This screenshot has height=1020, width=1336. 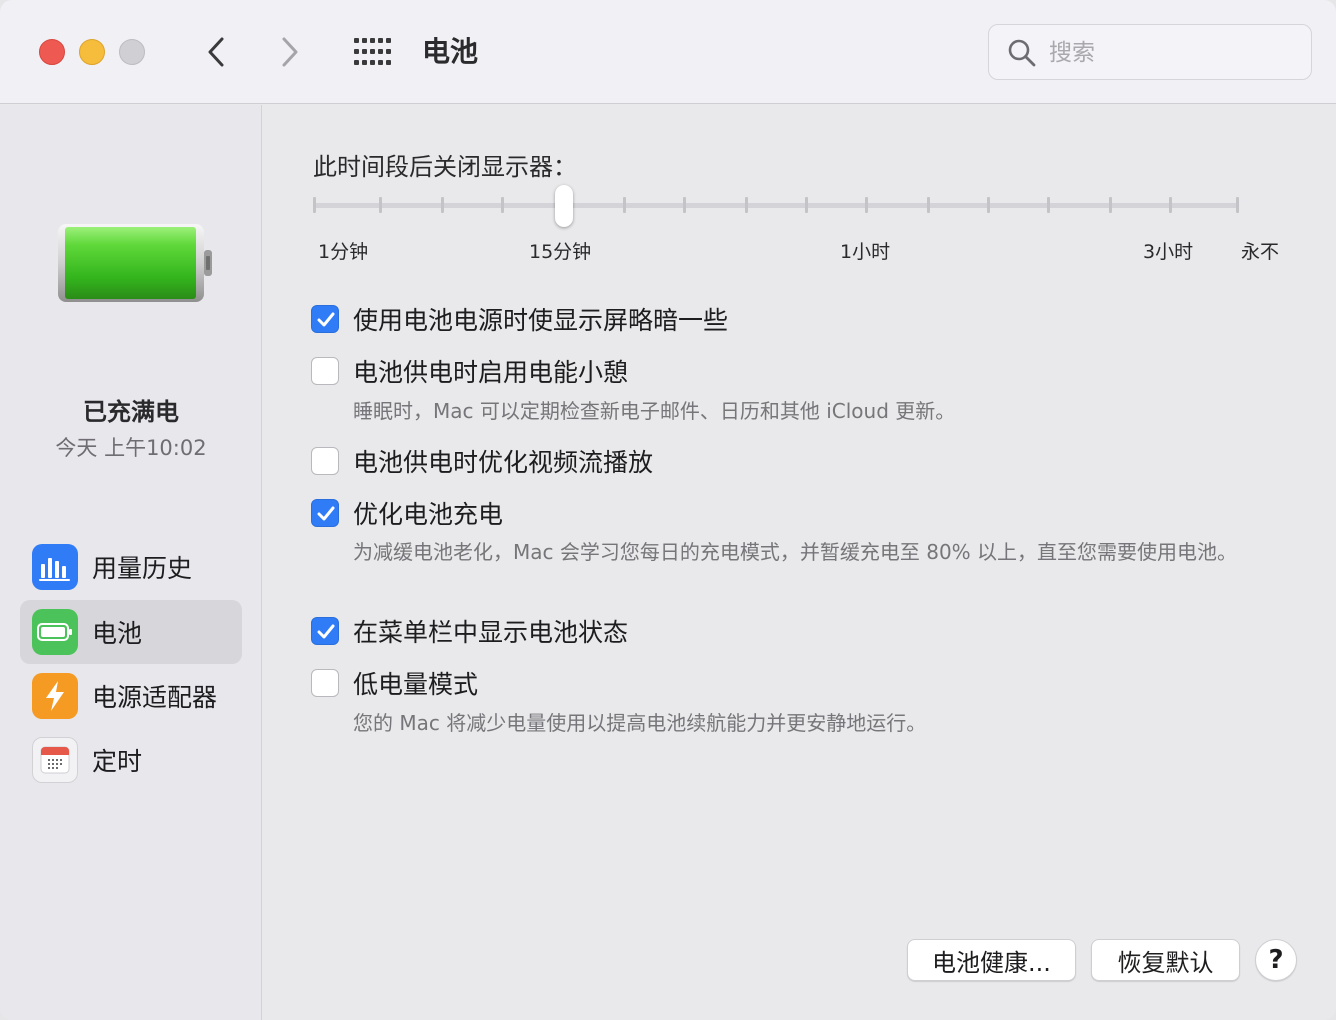 What do you see at coordinates (450, 51) in the screenshot?
I see `window-title: 电池` at bounding box center [450, 51].